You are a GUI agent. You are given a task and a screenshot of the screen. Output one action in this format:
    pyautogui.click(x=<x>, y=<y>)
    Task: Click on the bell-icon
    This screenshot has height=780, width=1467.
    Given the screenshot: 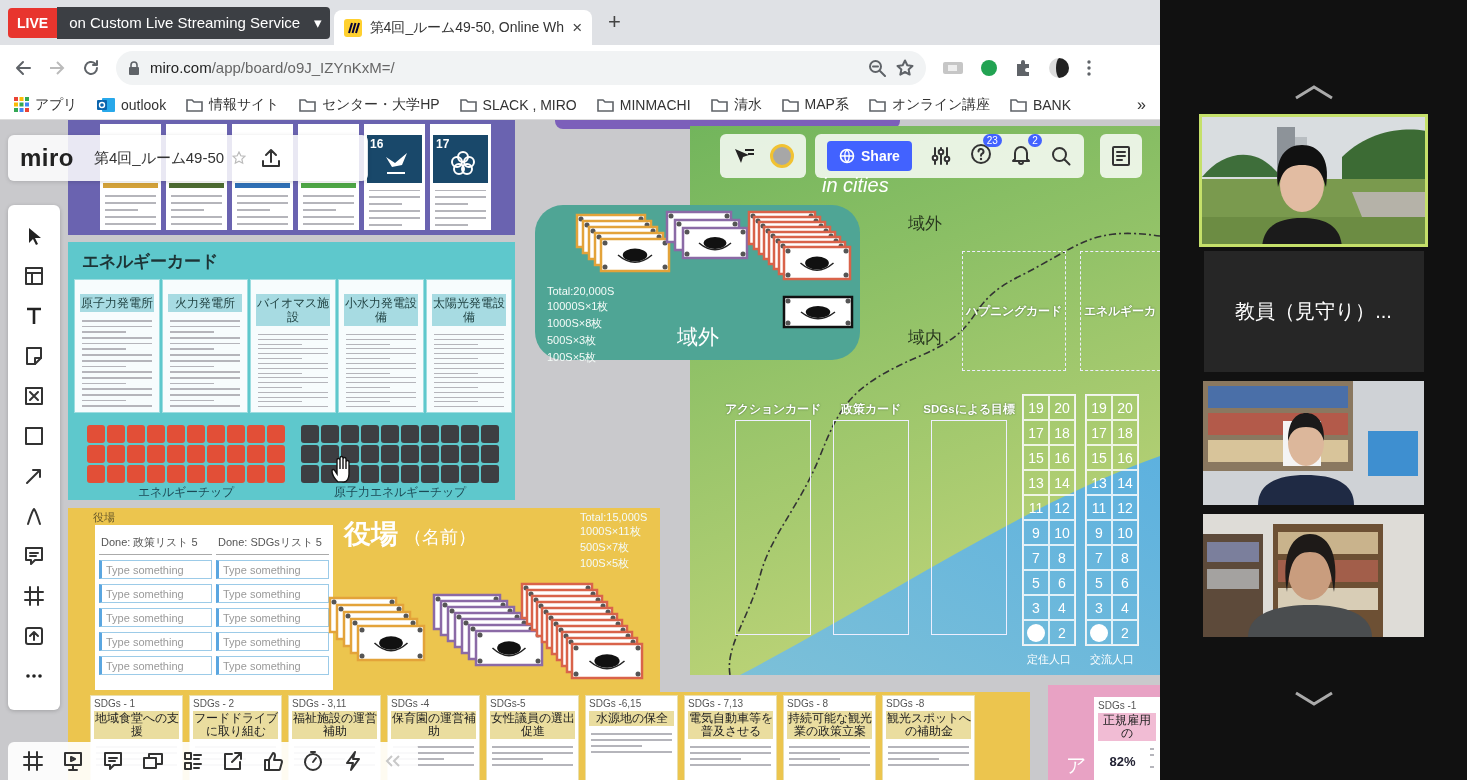 What is the action you would take?
    pyautogui.click(x=1020, y=154)
    